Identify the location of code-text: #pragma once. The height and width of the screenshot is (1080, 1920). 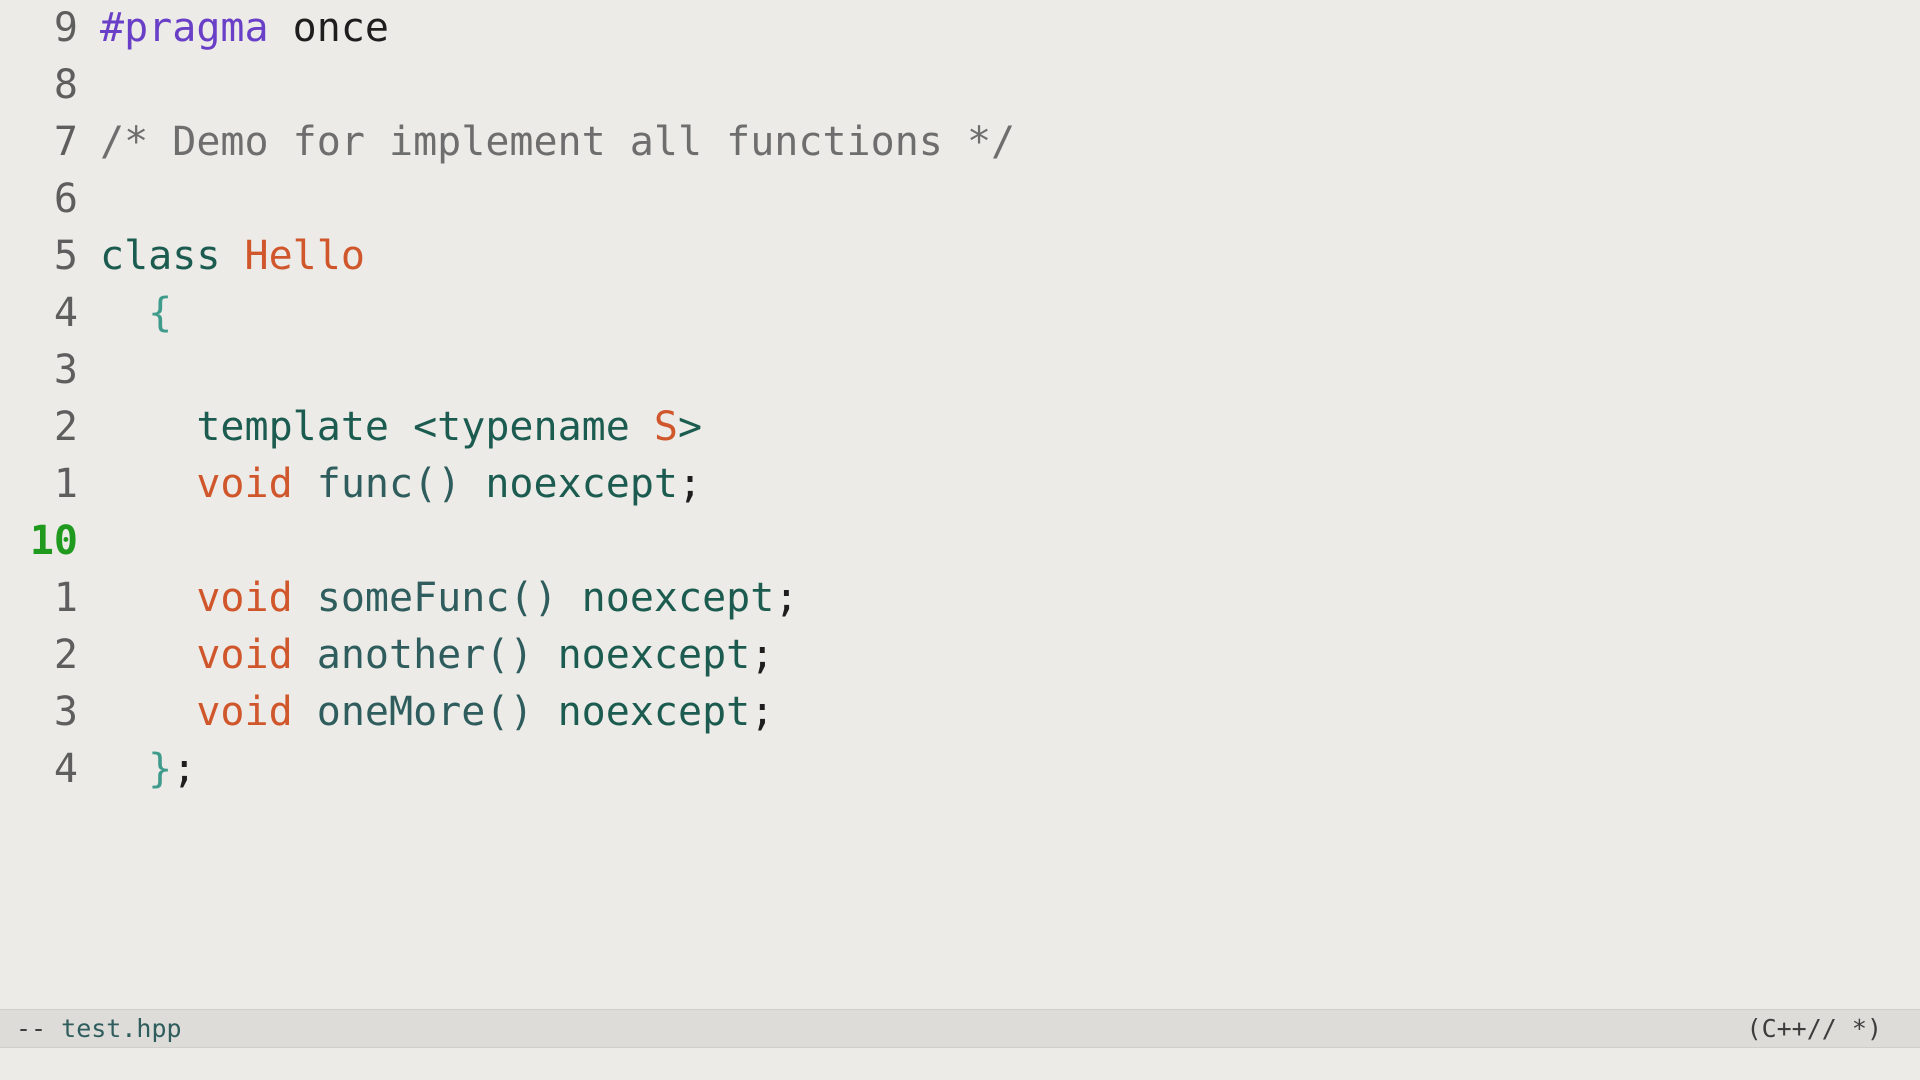
(244, 28).